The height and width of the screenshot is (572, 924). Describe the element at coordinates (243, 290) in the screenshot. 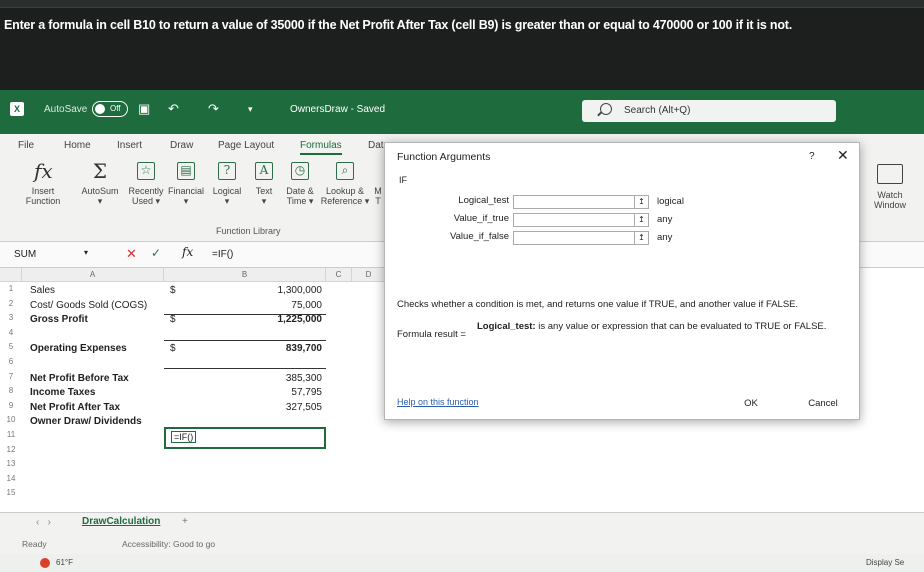

I see `value-cell: 1,300,000` at that location.